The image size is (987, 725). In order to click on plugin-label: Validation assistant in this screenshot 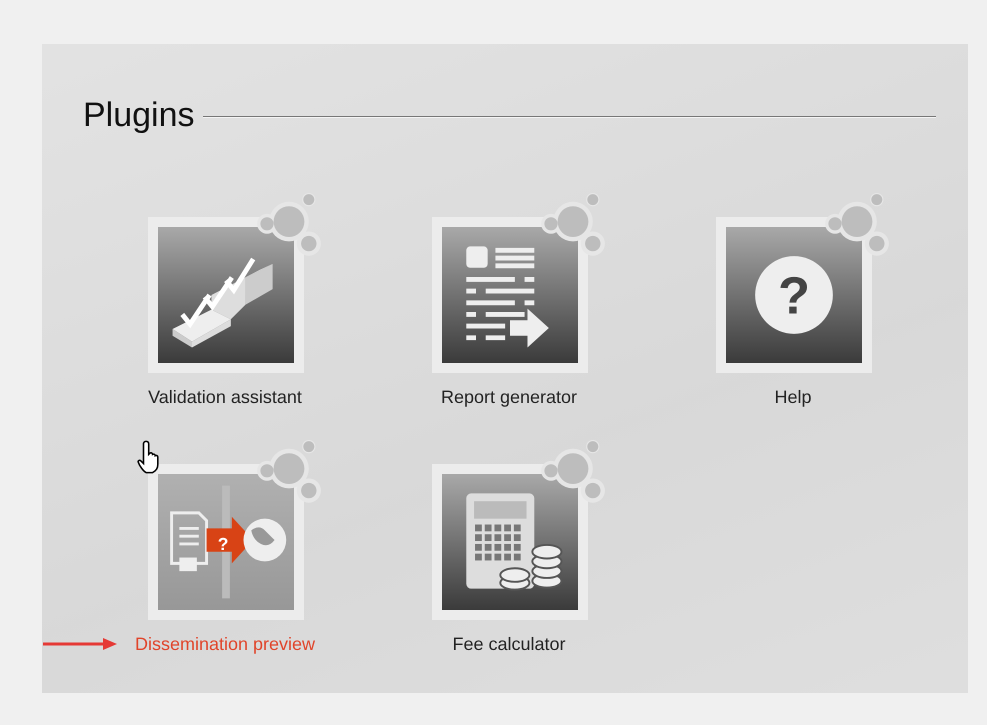, I will do `click(225, 397)`.